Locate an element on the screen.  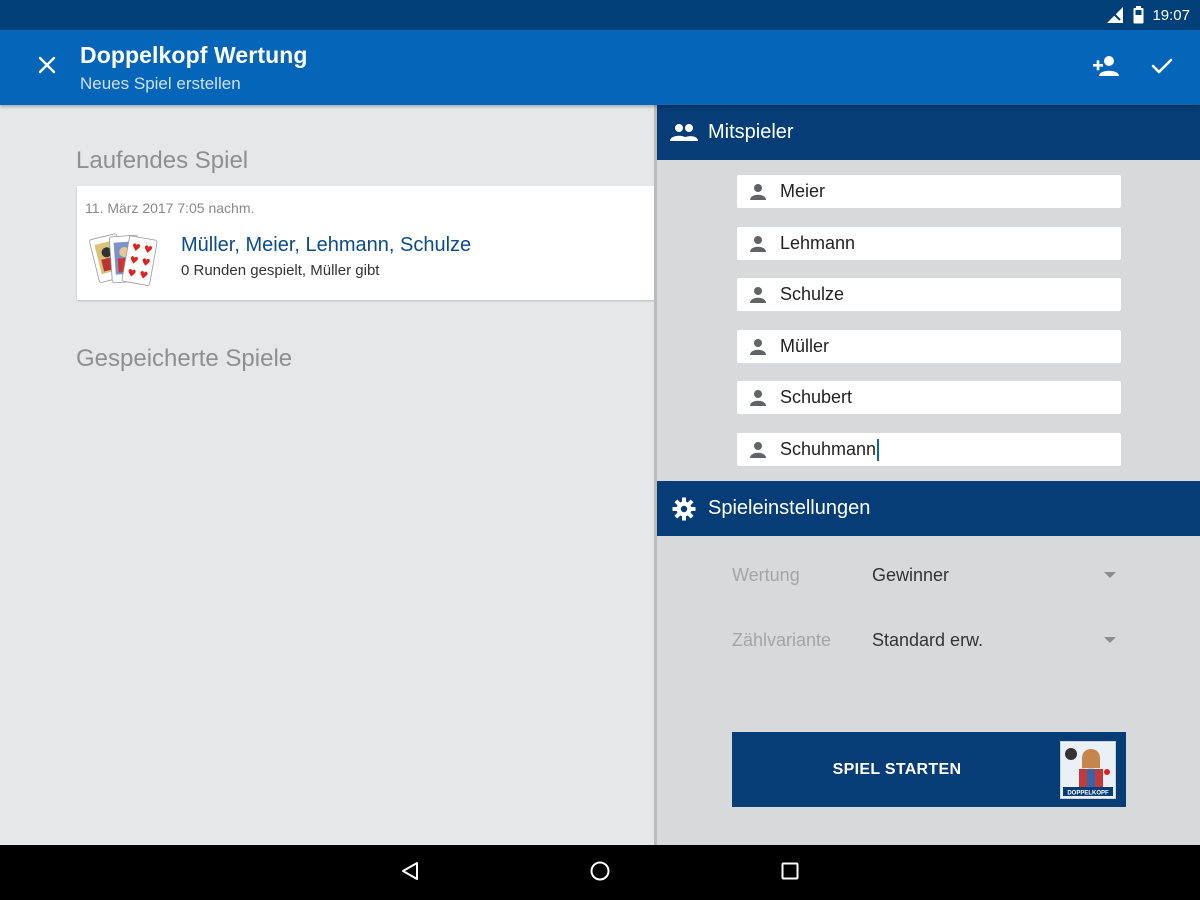
game-info: 0 Runden gespielt, Müller gibt is located at coordinates (280, 270).